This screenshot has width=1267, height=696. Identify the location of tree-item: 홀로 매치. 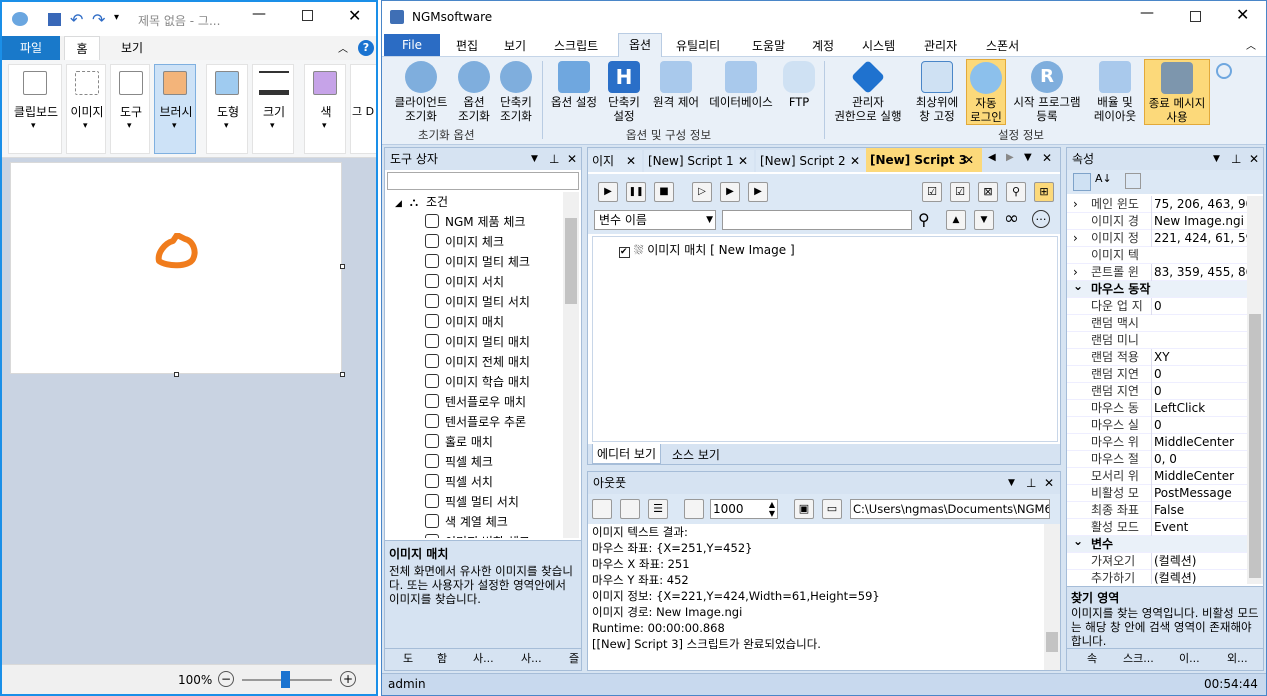
(474, 442).